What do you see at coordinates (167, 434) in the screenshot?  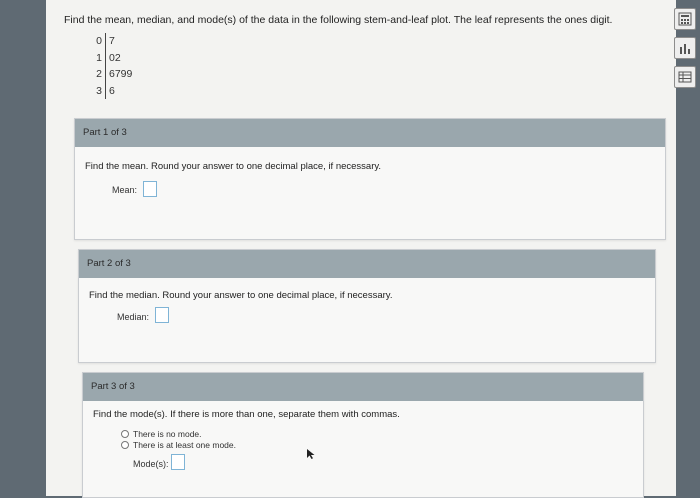 I see `no-mode-label: There is no mode.` at bounding box center [167, 434].